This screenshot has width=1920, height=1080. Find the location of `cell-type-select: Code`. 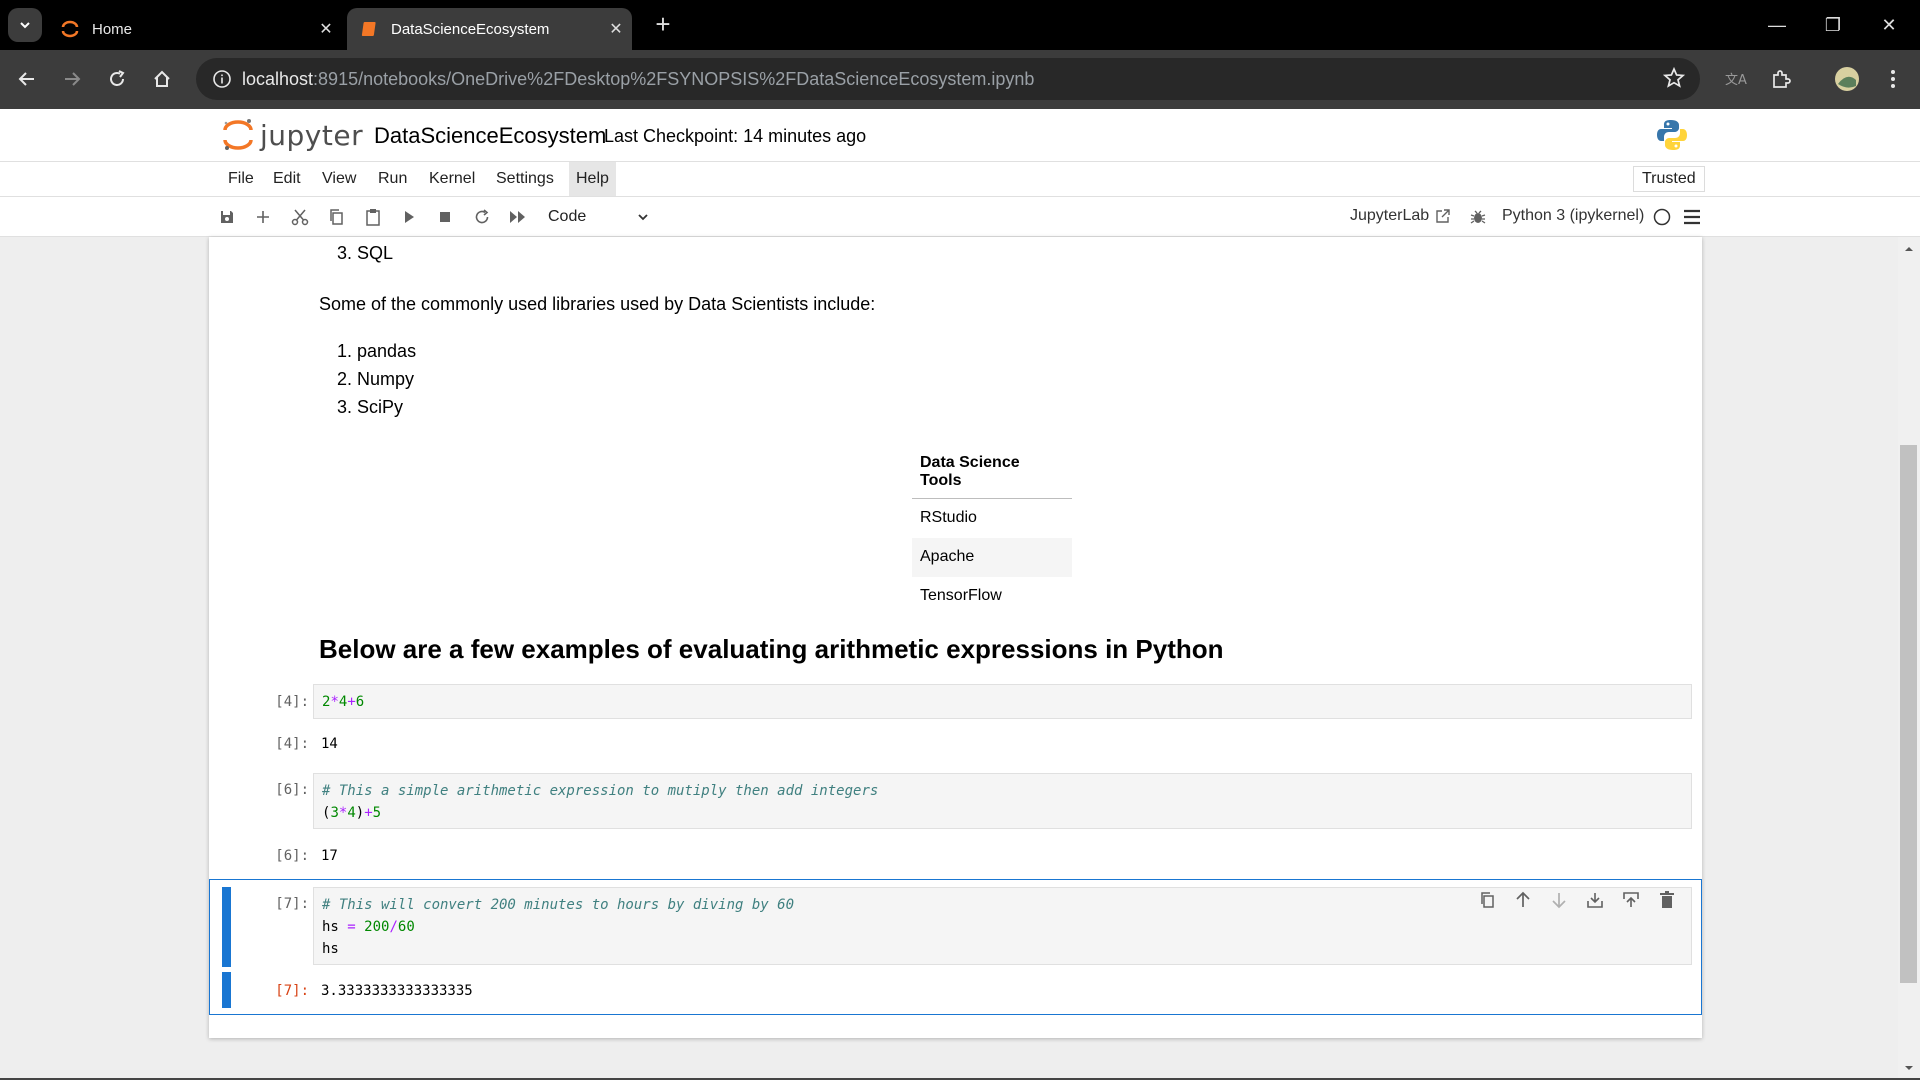

cell-type-select: Code is located at coordinates (595, 217).